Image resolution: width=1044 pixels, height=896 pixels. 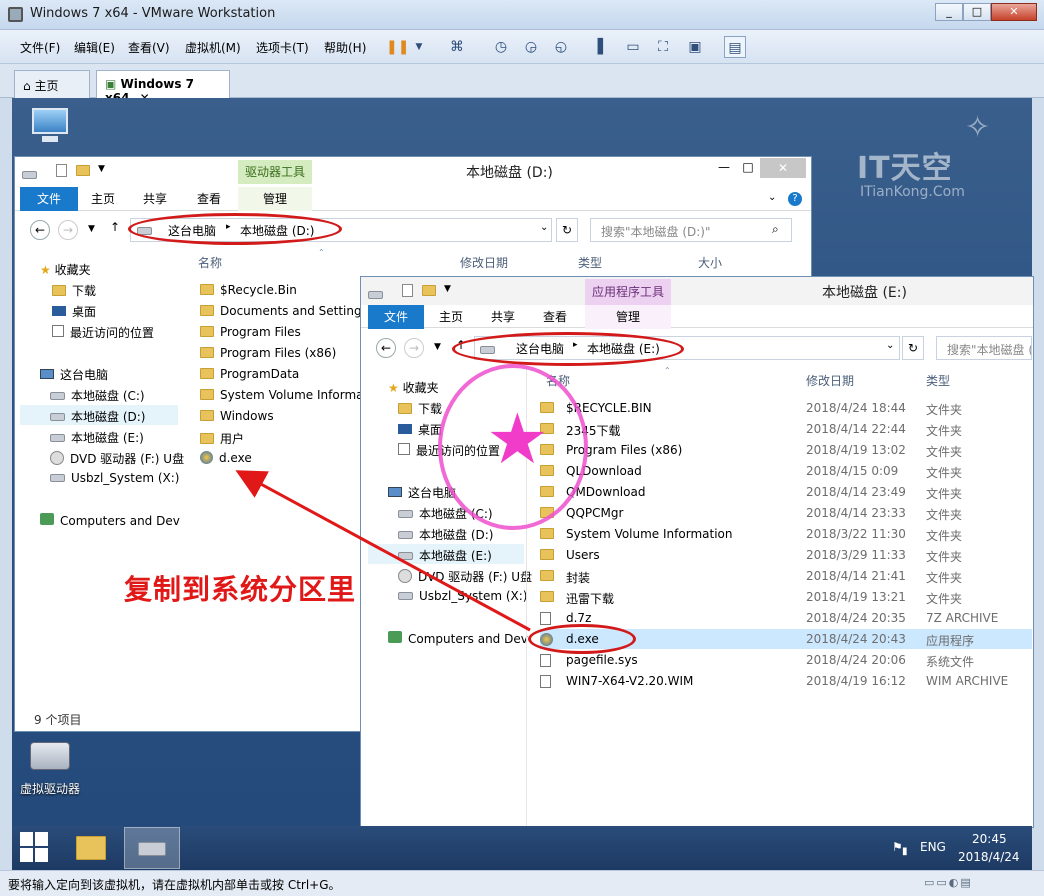 What do you see at coordinates (691, 230) in the screenshot?
I see `search-input-d: 搜索"本地磁盘 (D:)"` at bounding box center [691, 230].